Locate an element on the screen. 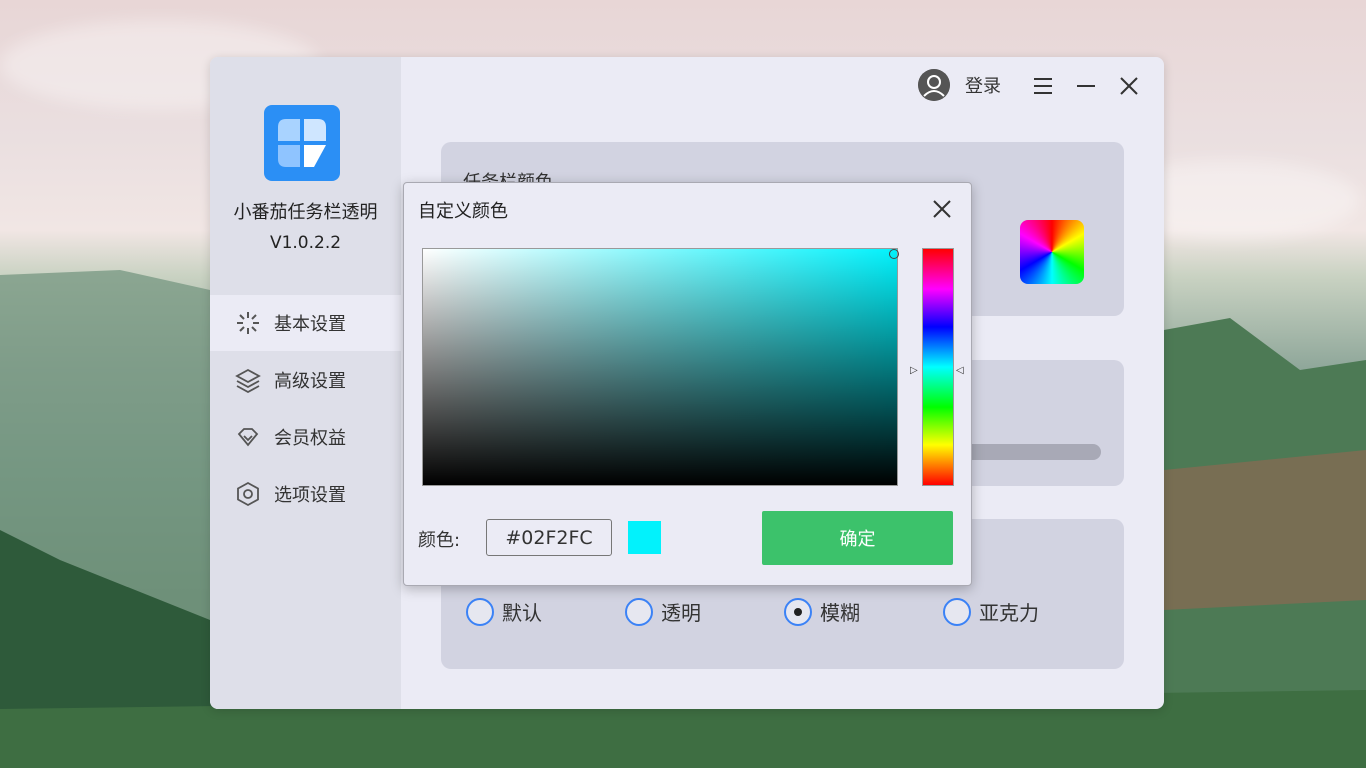 The height and width of the screenshot is (768, 1366). dialog-close-button is located at coordinates (942, 209).